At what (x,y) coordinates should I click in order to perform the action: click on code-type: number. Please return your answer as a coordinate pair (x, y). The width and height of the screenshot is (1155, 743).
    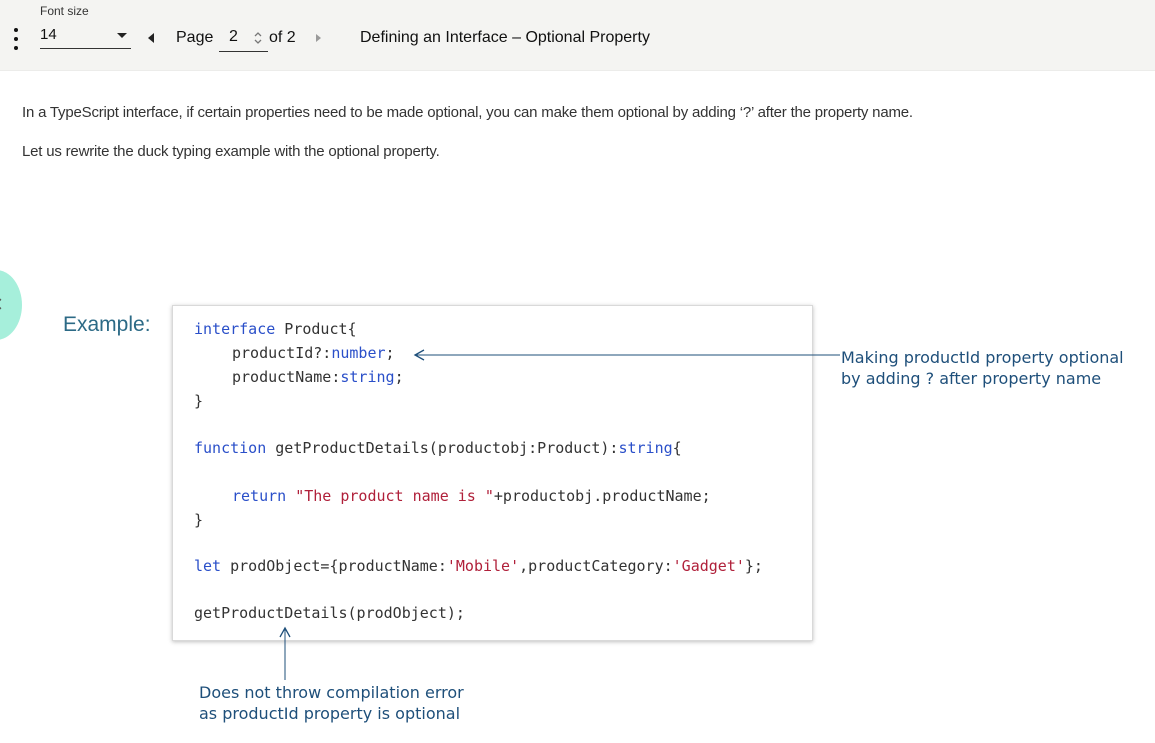
    Looking at the image, I should click on (358, 353).